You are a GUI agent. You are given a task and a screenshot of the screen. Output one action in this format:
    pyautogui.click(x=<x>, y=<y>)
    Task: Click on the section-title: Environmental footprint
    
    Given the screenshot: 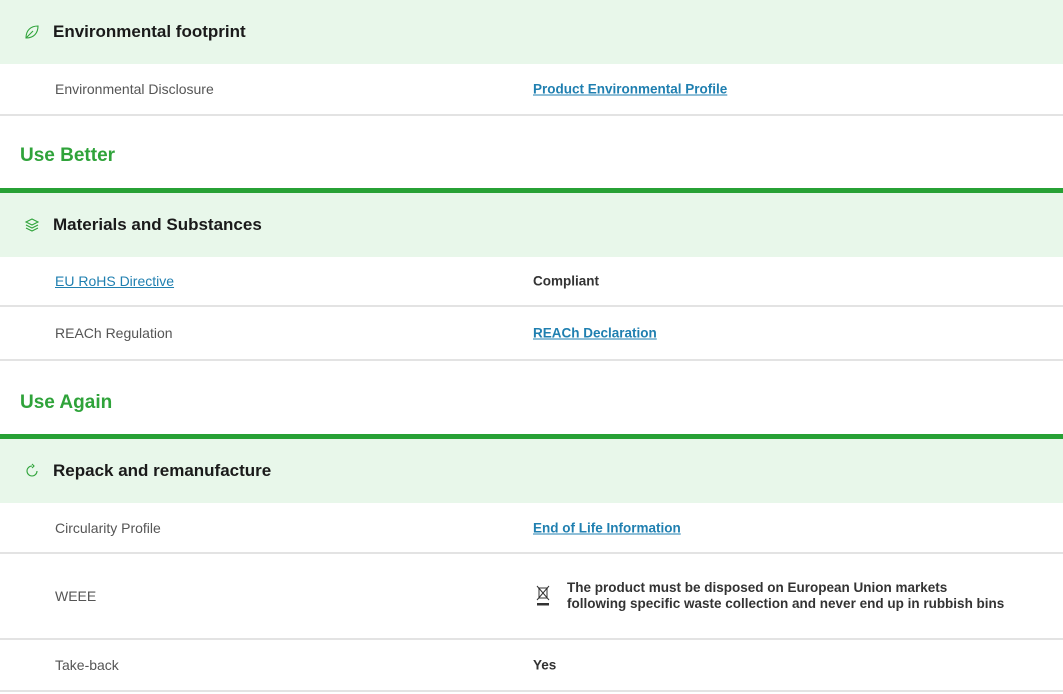 What is the action you would take?
    pyautogui.click(x=149, y=31)
    